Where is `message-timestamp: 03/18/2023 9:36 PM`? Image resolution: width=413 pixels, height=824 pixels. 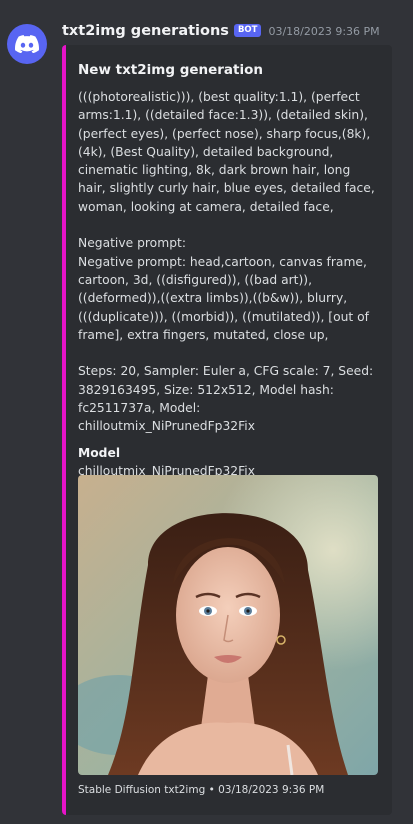 message-timestamp: 03/18/2023 9:36 PM is located at coordinates (324, 31).